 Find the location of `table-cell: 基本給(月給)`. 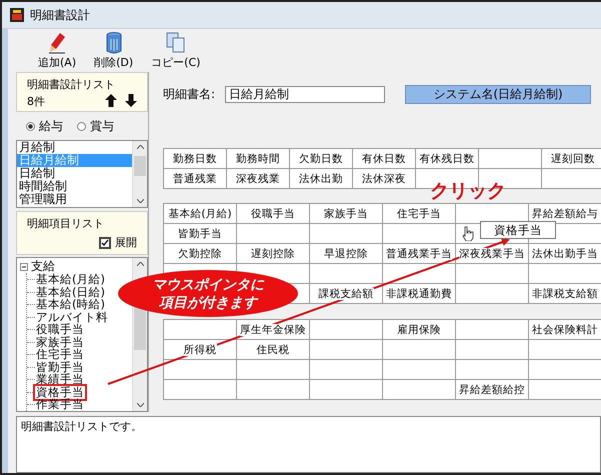

table-cell: 基本給(月給) is located at coordinates (200, 214).